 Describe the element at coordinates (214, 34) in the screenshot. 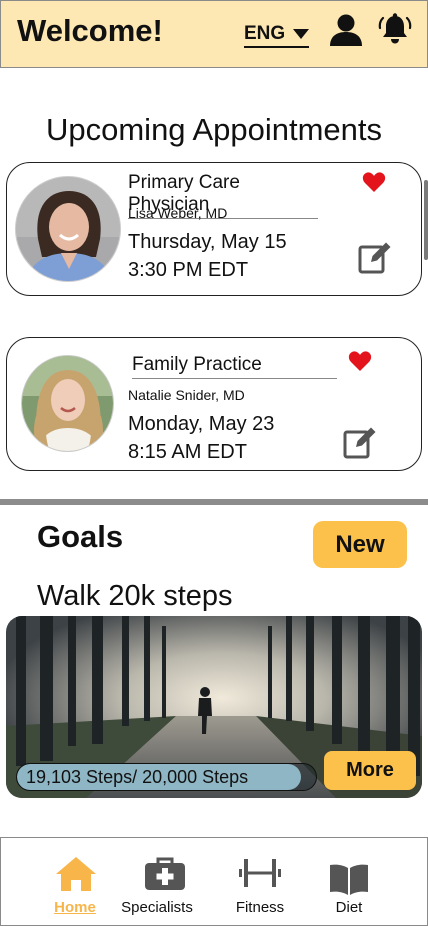

I see `app-header: Welcome! ENG` at that location.